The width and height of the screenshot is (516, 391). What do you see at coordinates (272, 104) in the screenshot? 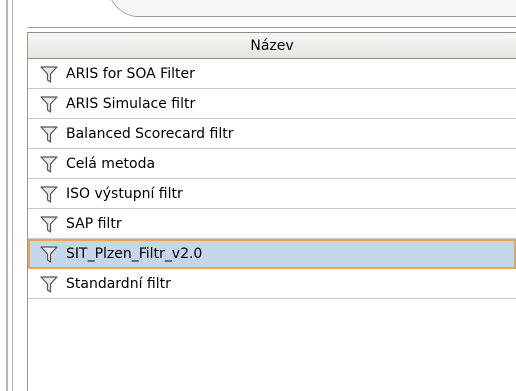
I see `table-row: ARIS Simulace filtr` at bounding box center [272, 104].